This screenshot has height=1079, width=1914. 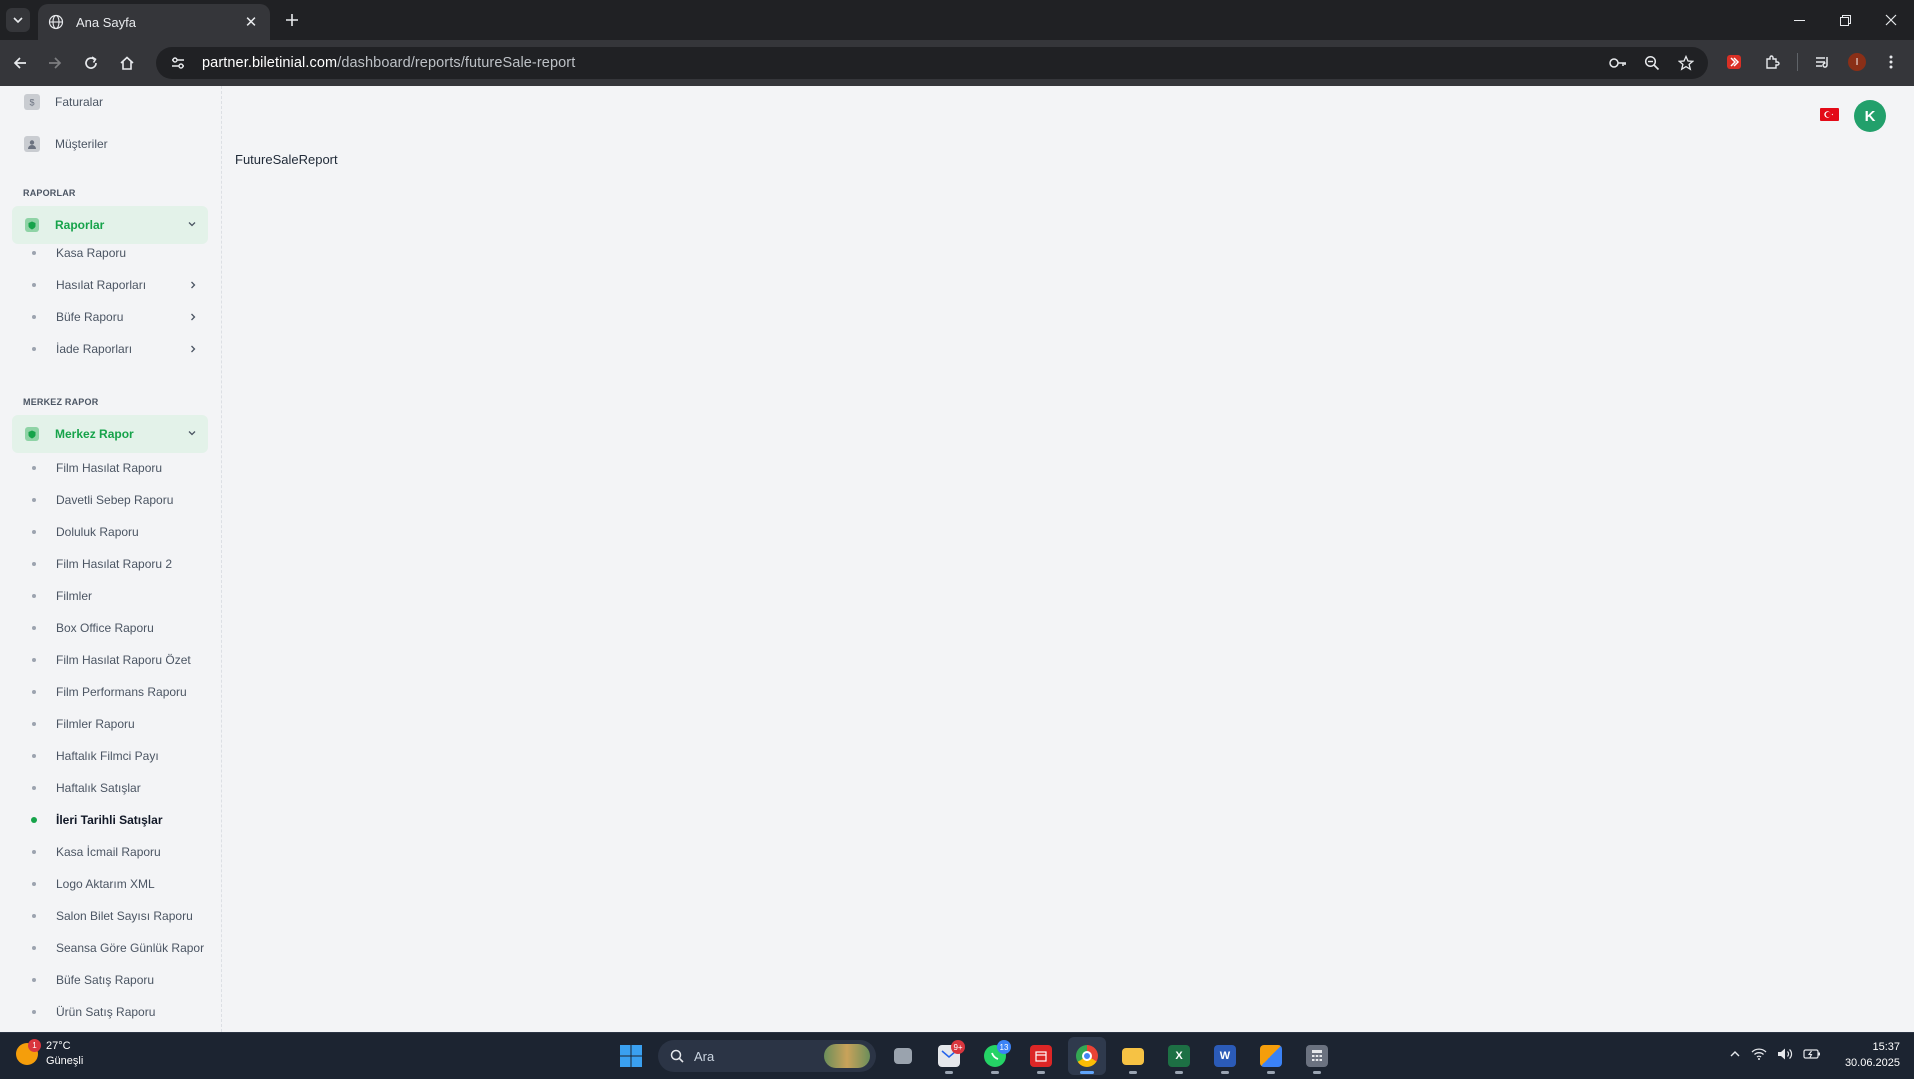 I want to click on sidebar-sub-item-label: Salon Bilet Sayısı Raporu, so click(x=124, y=916).